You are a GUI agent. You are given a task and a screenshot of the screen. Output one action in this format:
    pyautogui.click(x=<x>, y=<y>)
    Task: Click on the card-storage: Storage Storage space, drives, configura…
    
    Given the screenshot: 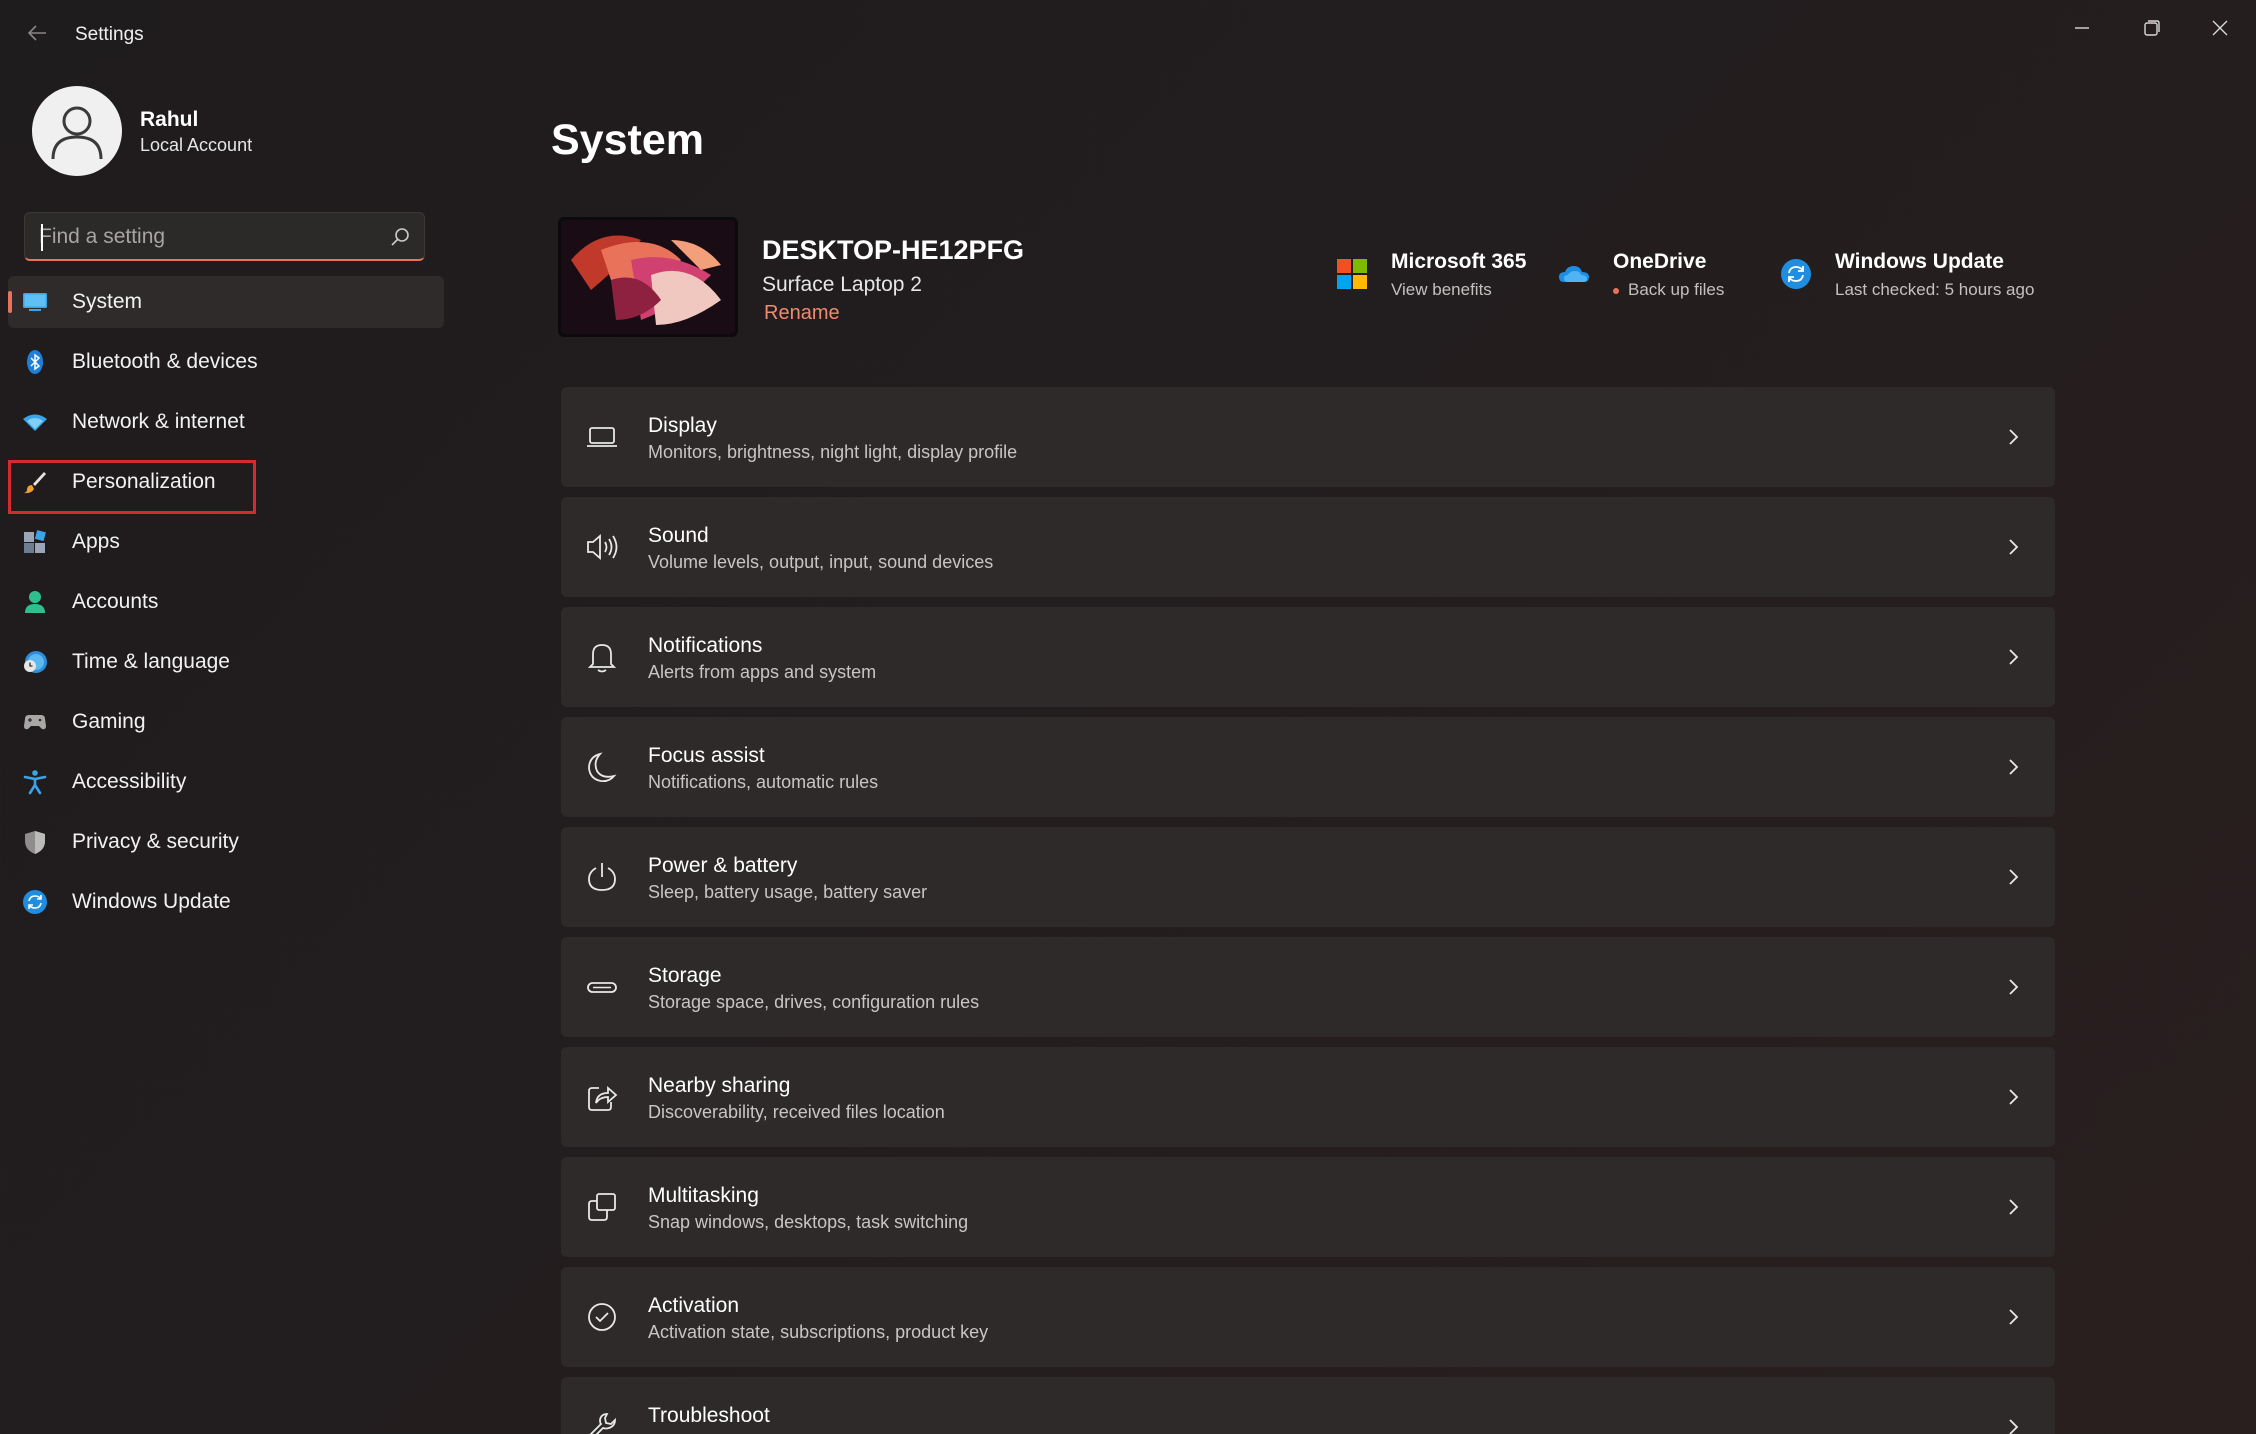 What is the action you would take?
    pyautogui.click(x=1308, y=987)
    